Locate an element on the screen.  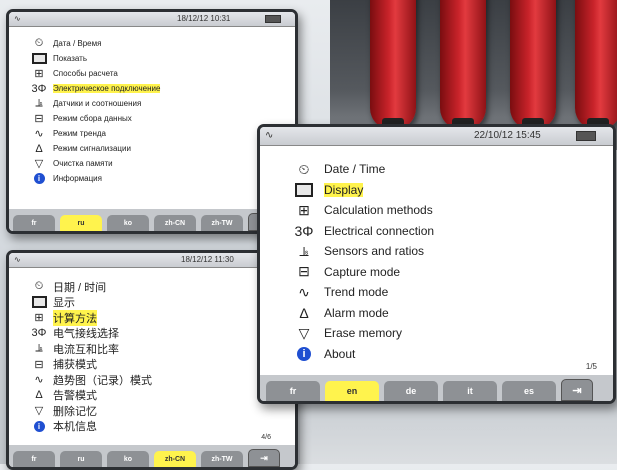
calculation-icon: ⊞ is located at coordinates (39, 74).